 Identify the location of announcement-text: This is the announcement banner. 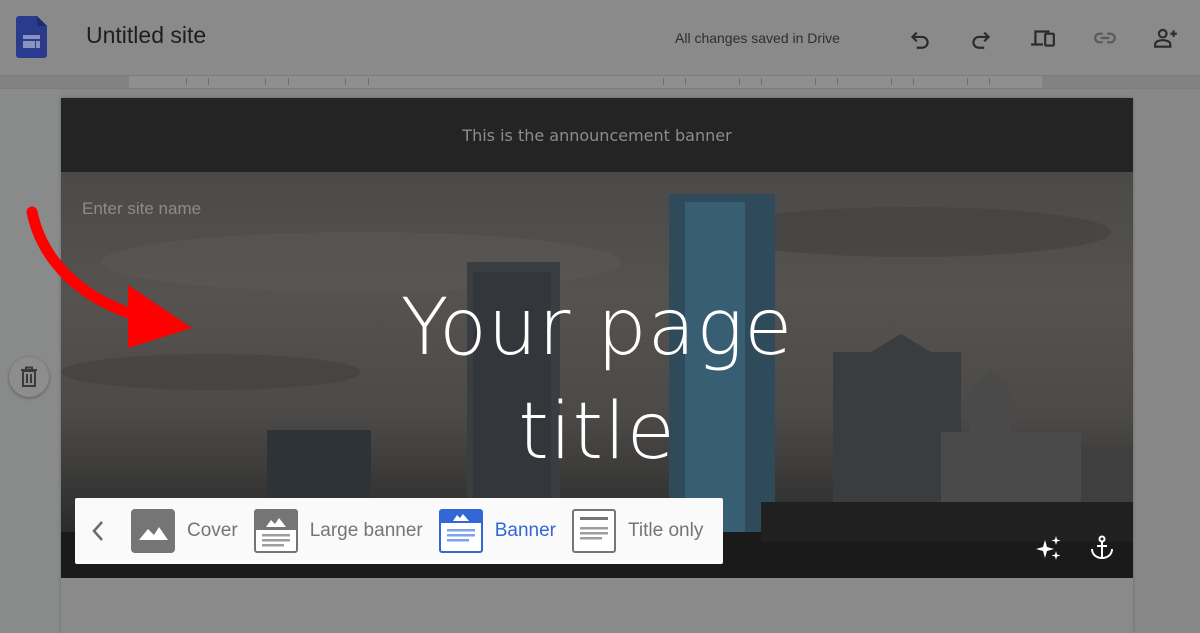
(597, 135).